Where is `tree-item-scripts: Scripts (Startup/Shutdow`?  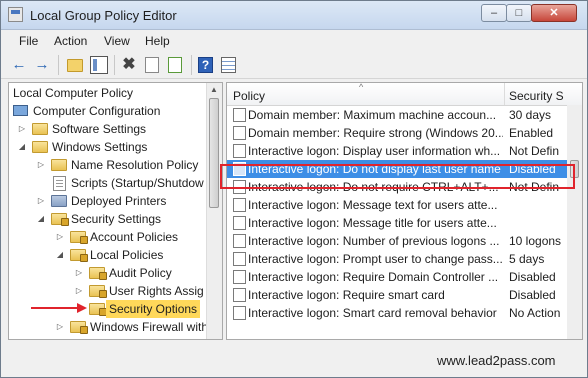
tree-item-scripts: Scripts (Startup/Shutdow is located at coordinates (129, 183).